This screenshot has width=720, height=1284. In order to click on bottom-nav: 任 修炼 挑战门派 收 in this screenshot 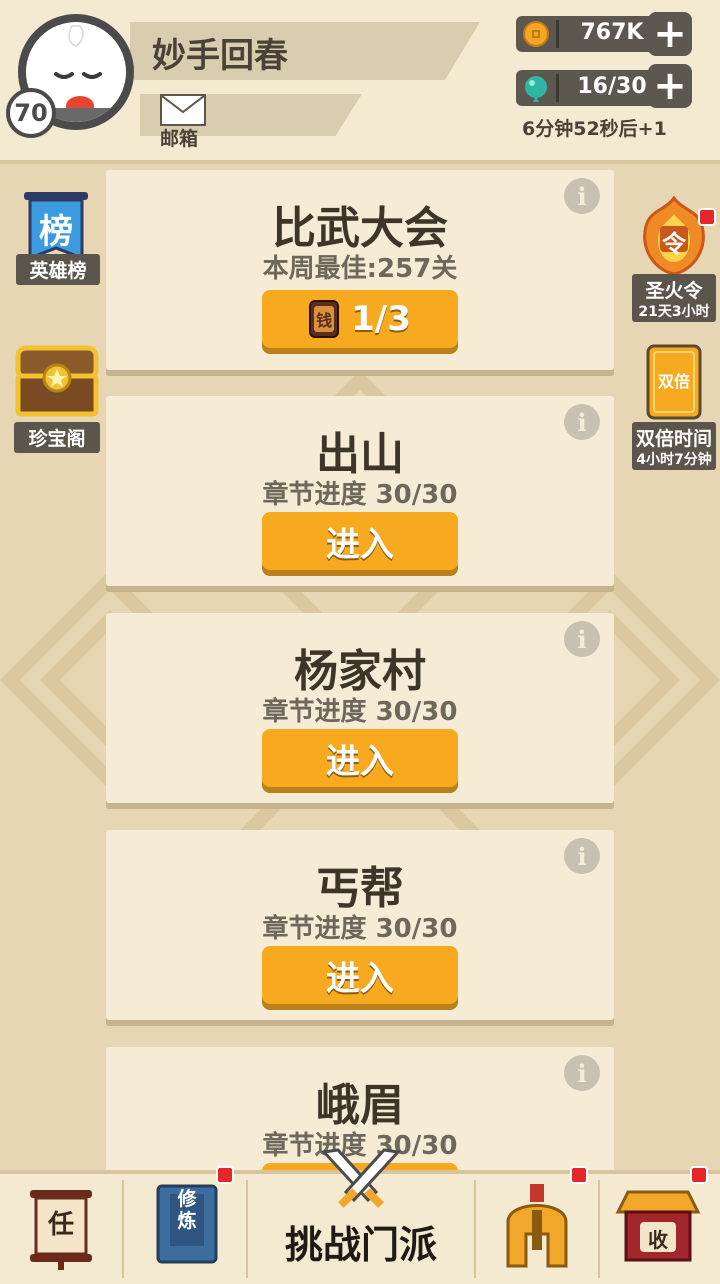, I will do `click(360, 1216)`.